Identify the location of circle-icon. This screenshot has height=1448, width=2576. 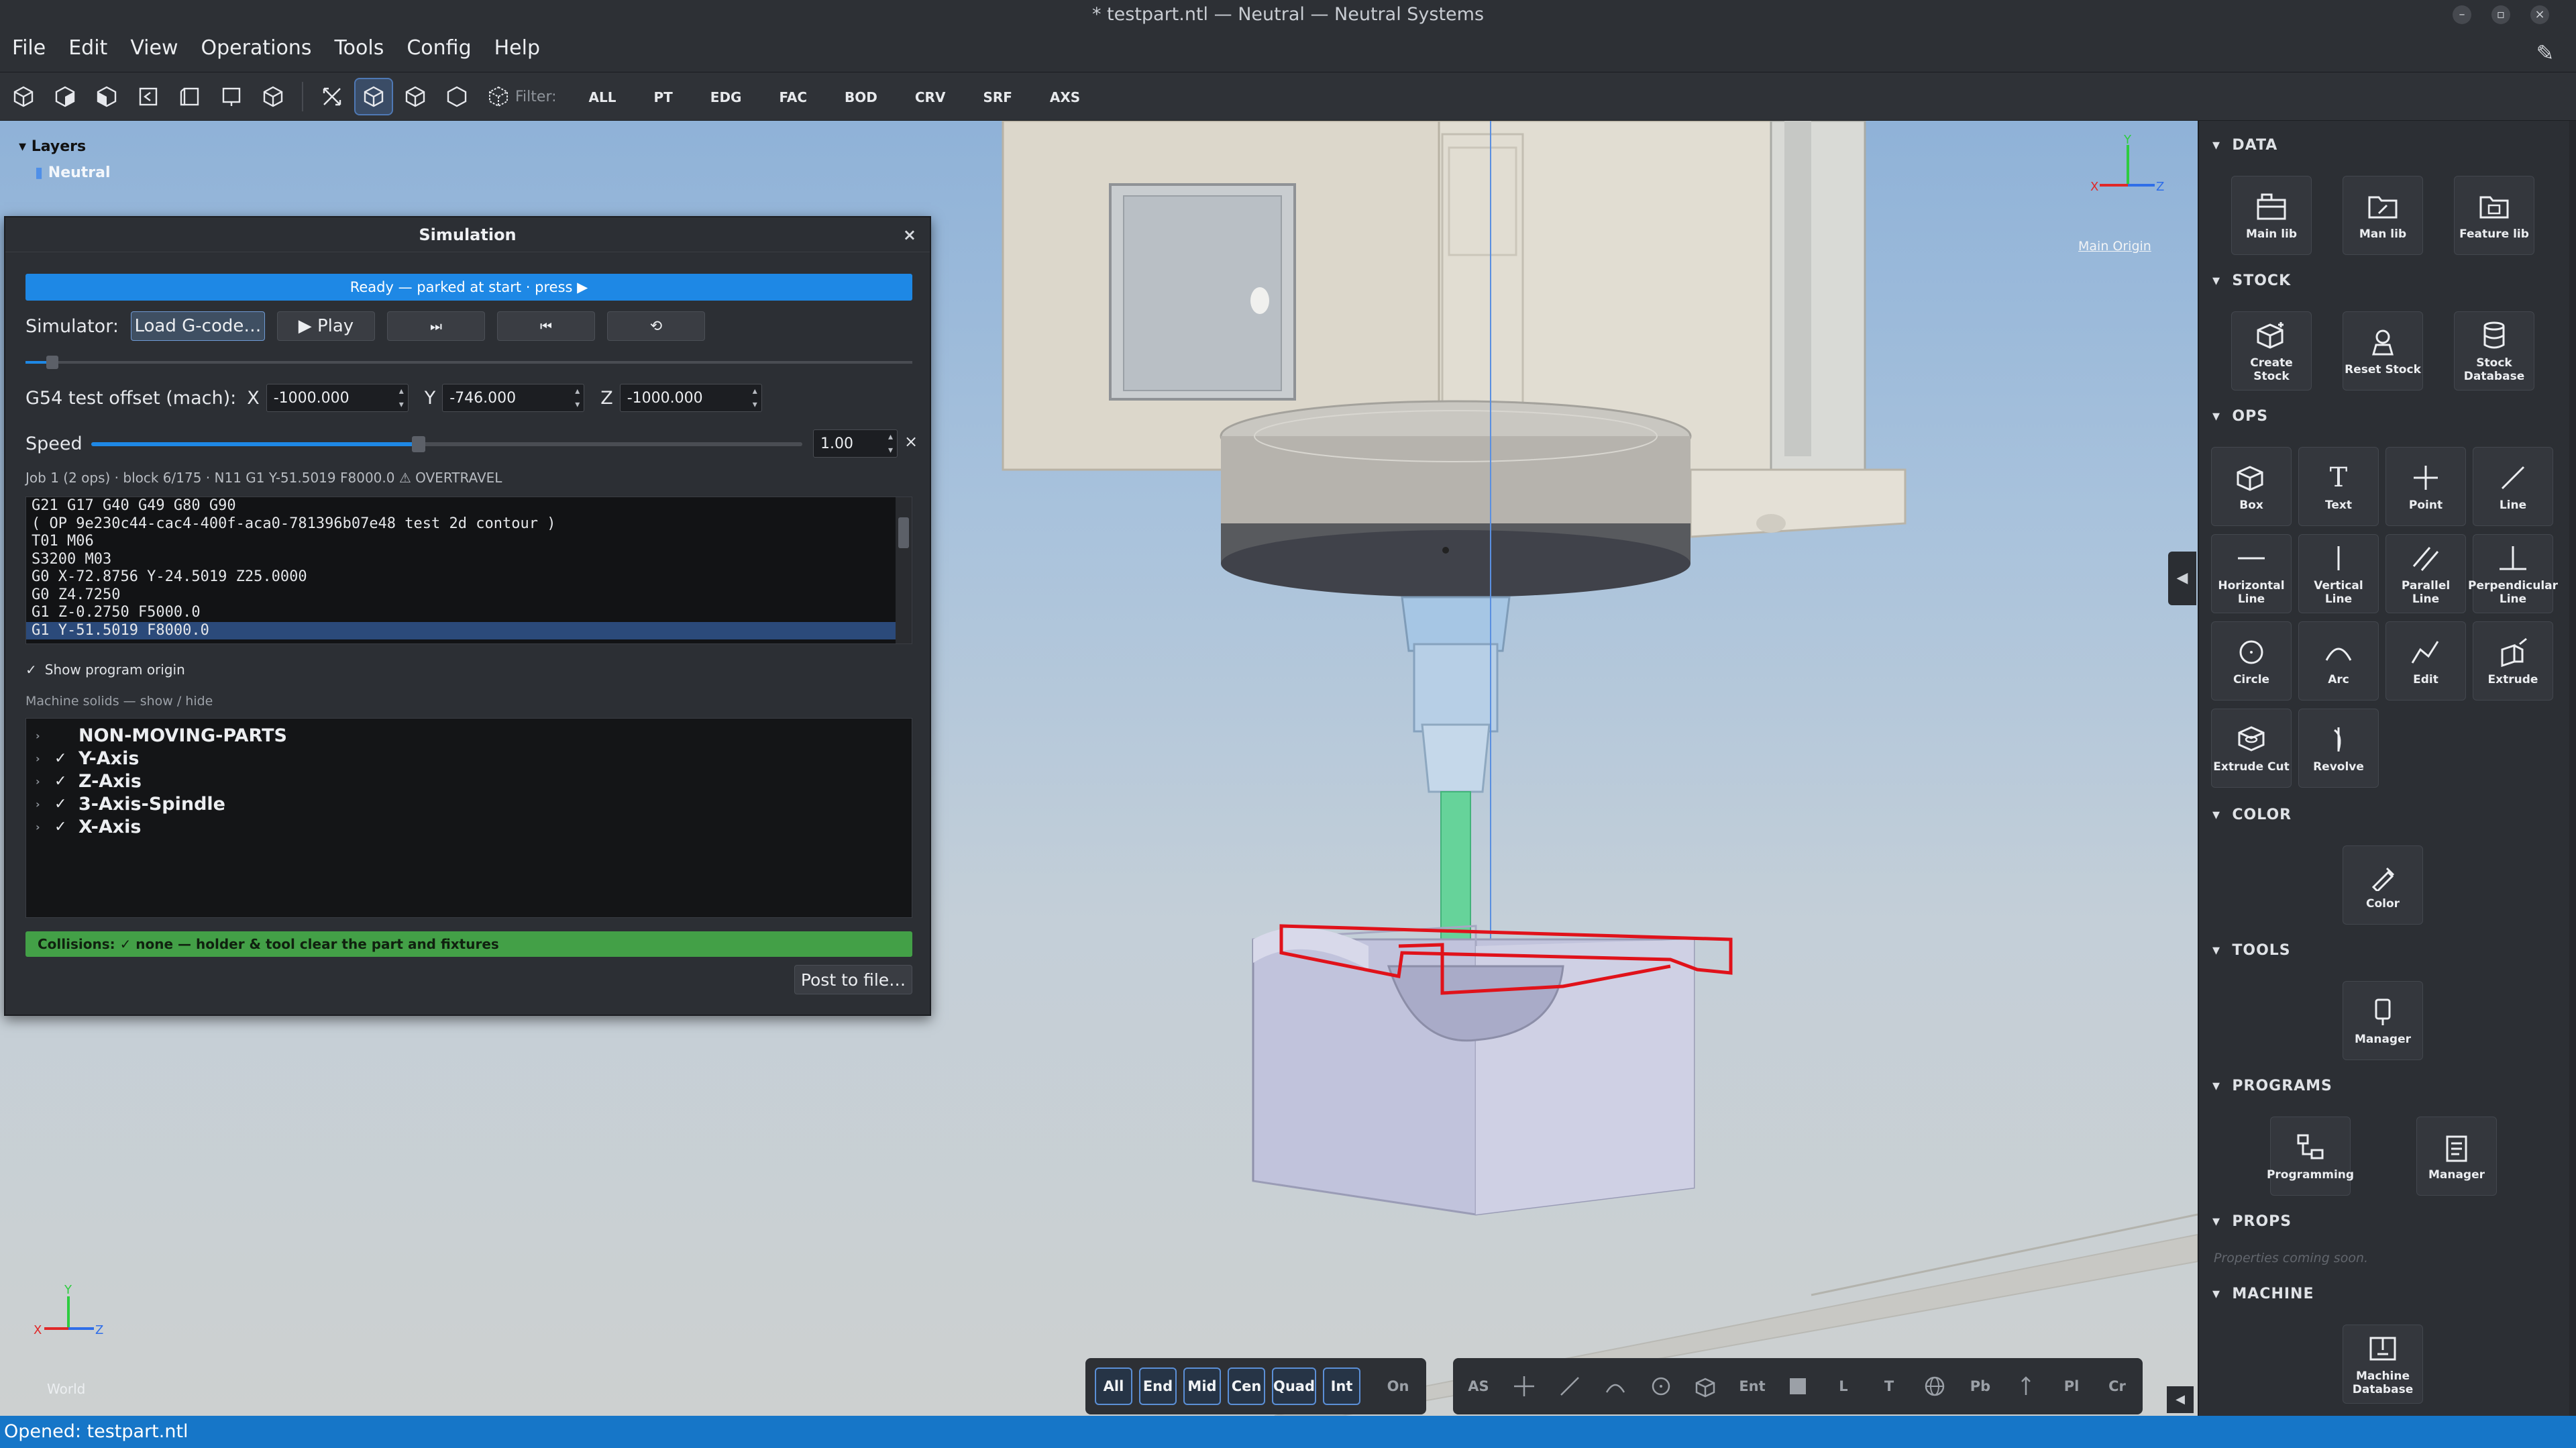
(1661, 1386).